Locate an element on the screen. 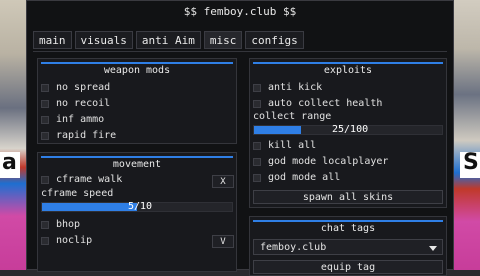 The height and width of the screenshot is (276, 480). inf-ammo-checkbox is located at coordinates (45, 120).